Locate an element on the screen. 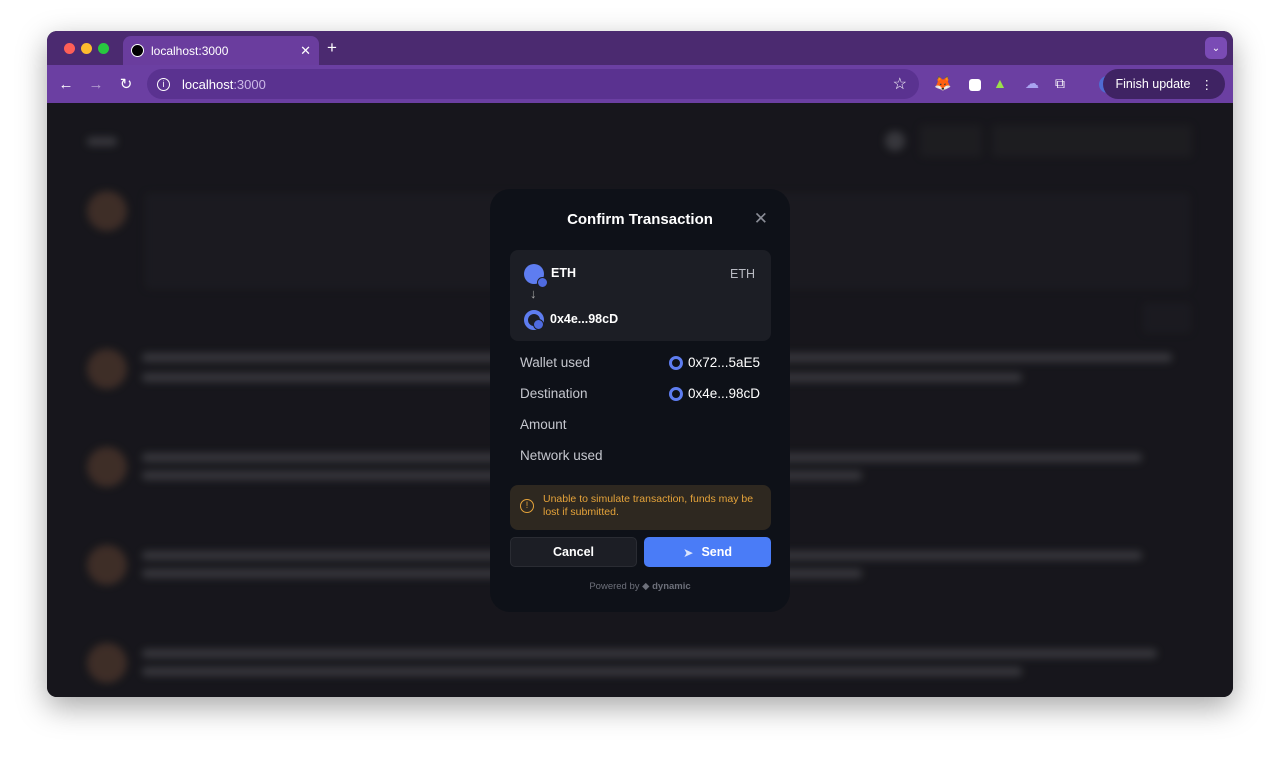  chart-extension-icon: ▲ is located at coordinates (1000, 83).